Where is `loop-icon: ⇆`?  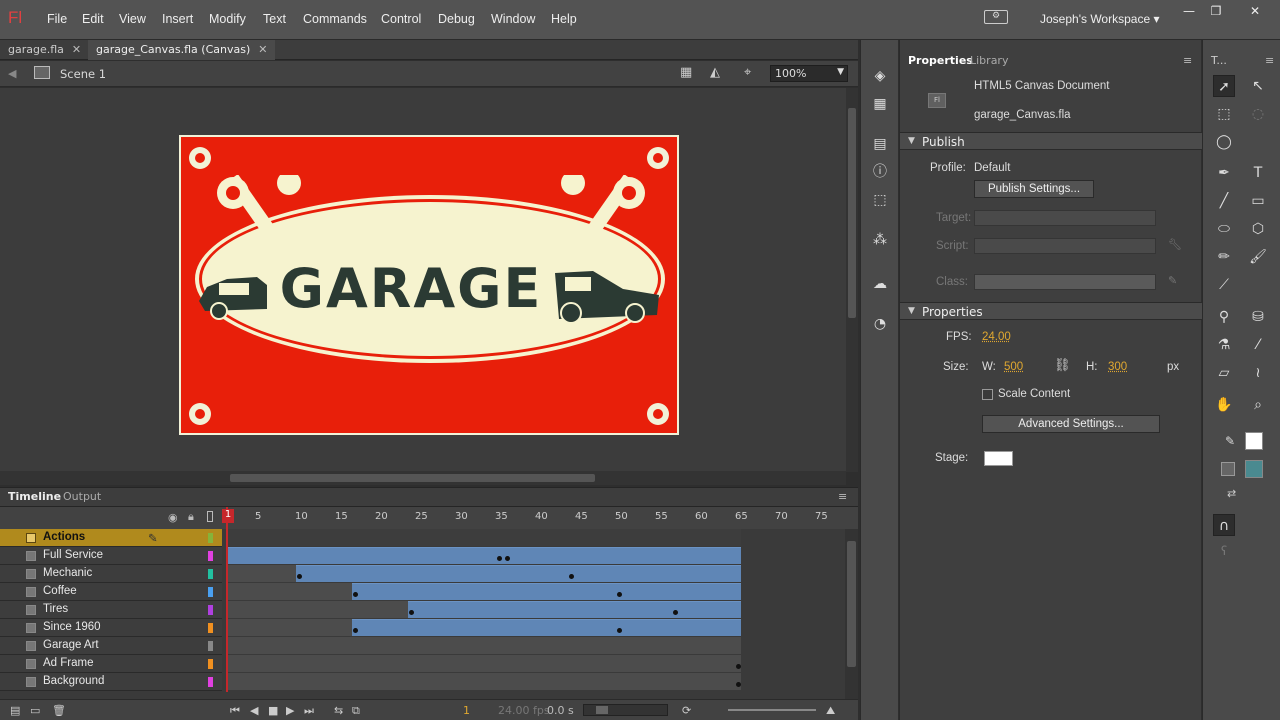 loop-icon: ⇆ is located at coordinates (338, 710).